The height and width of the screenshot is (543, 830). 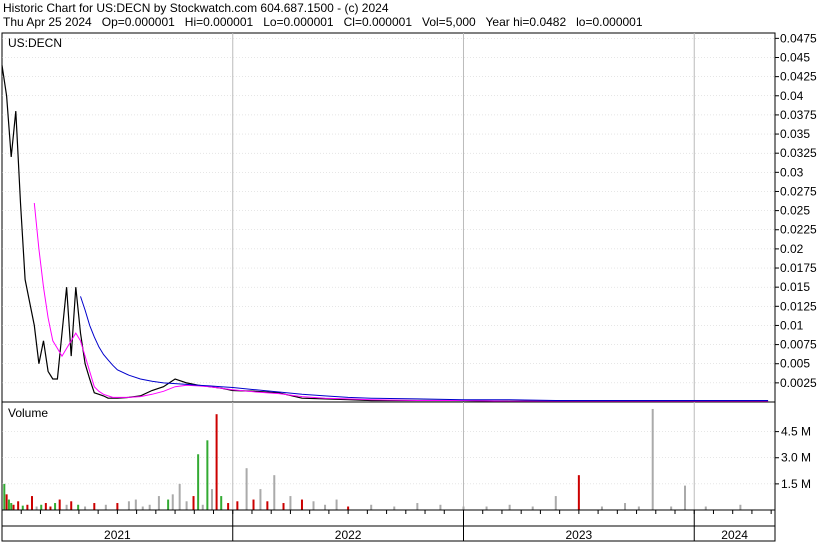 I want to click on price-tick-label: 0.025, so click(x=795, y=211).